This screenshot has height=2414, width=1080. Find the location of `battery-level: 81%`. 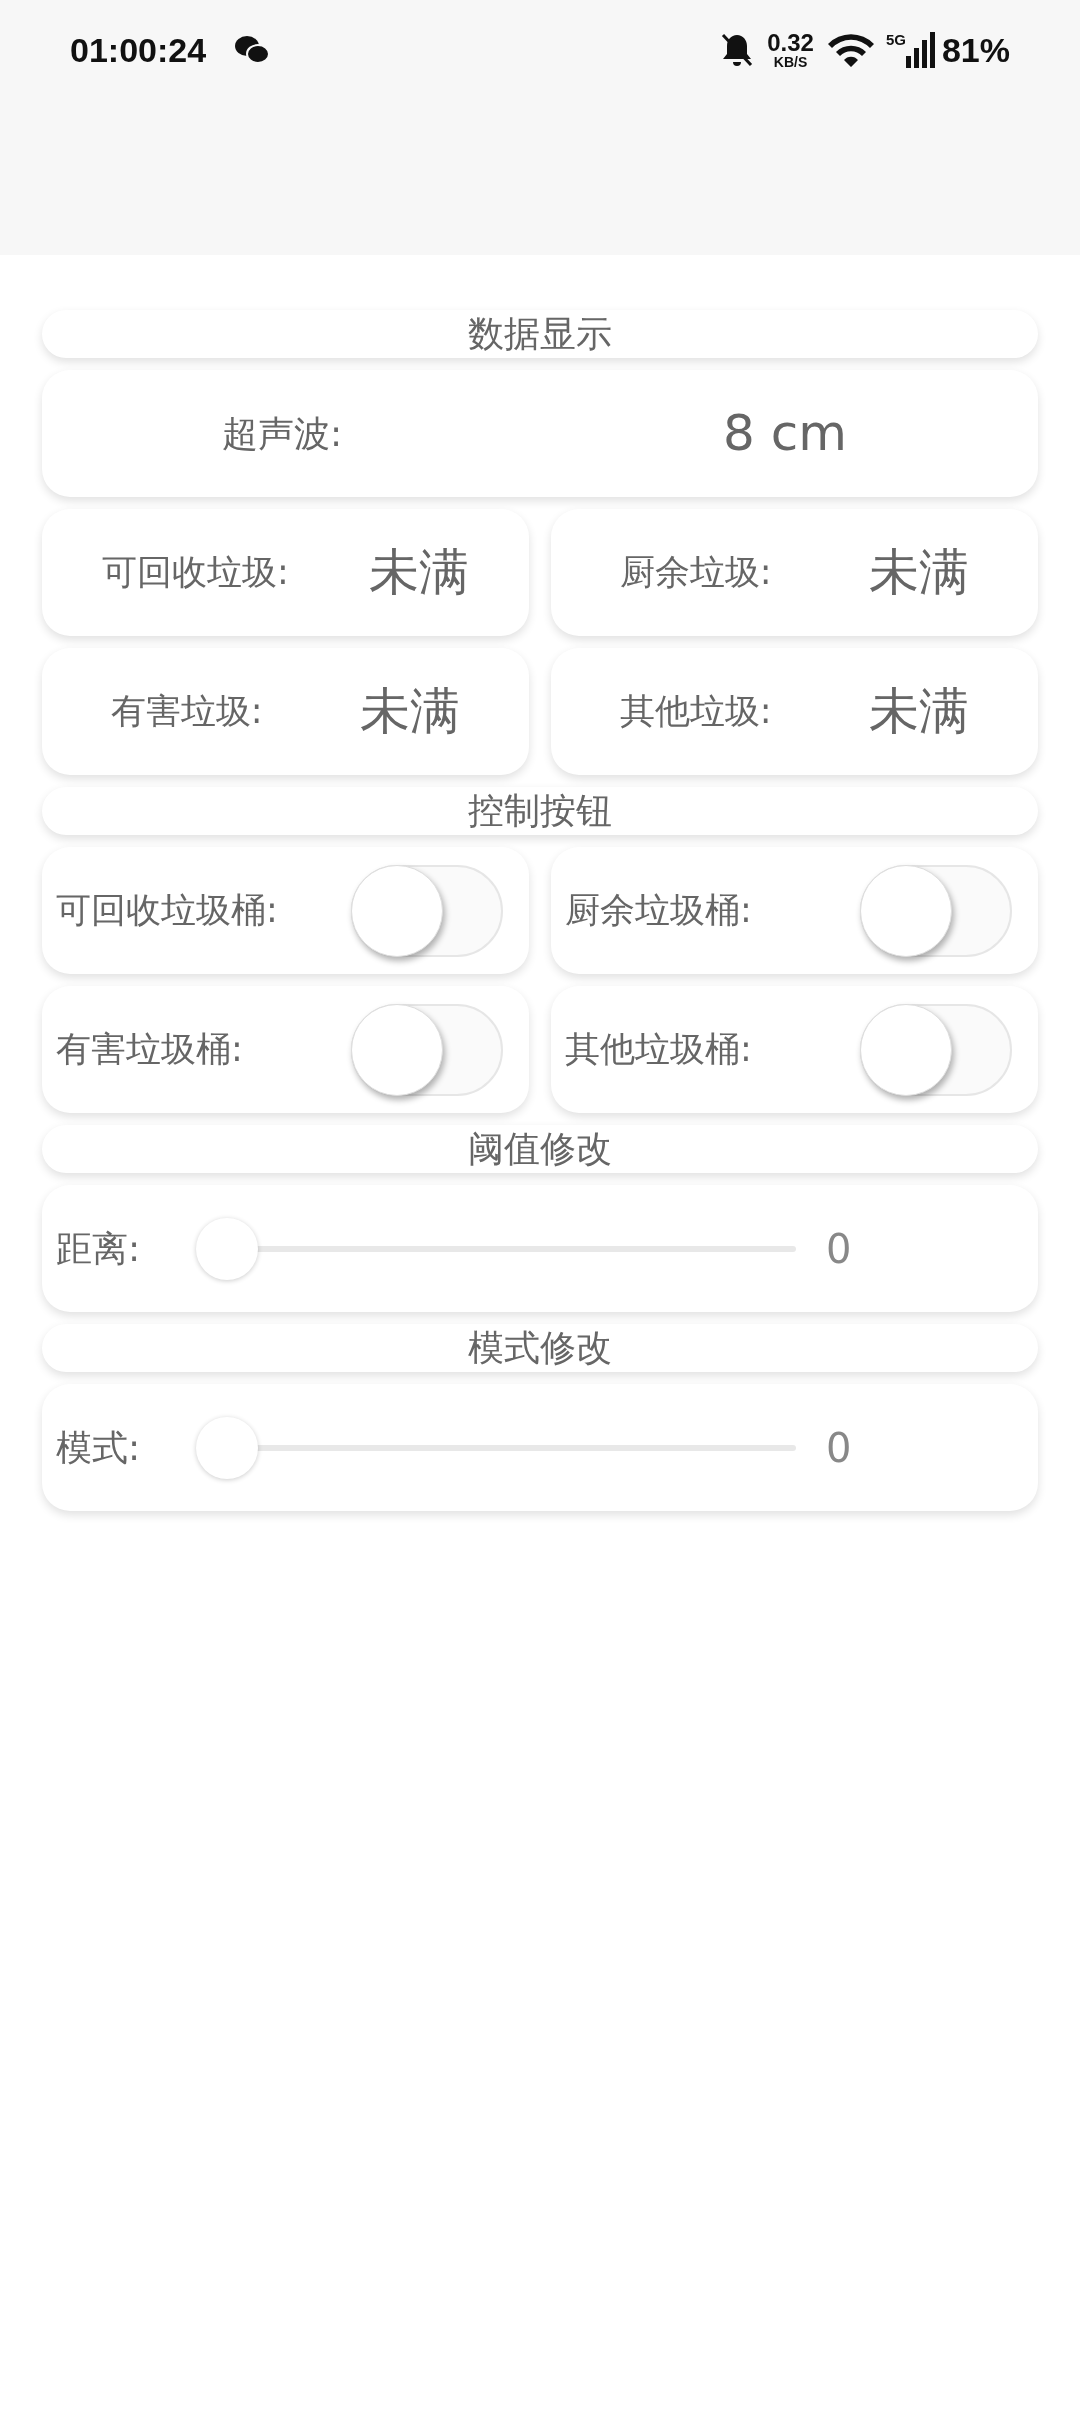

battery-level: 81% is located at coordinates (975, 50).